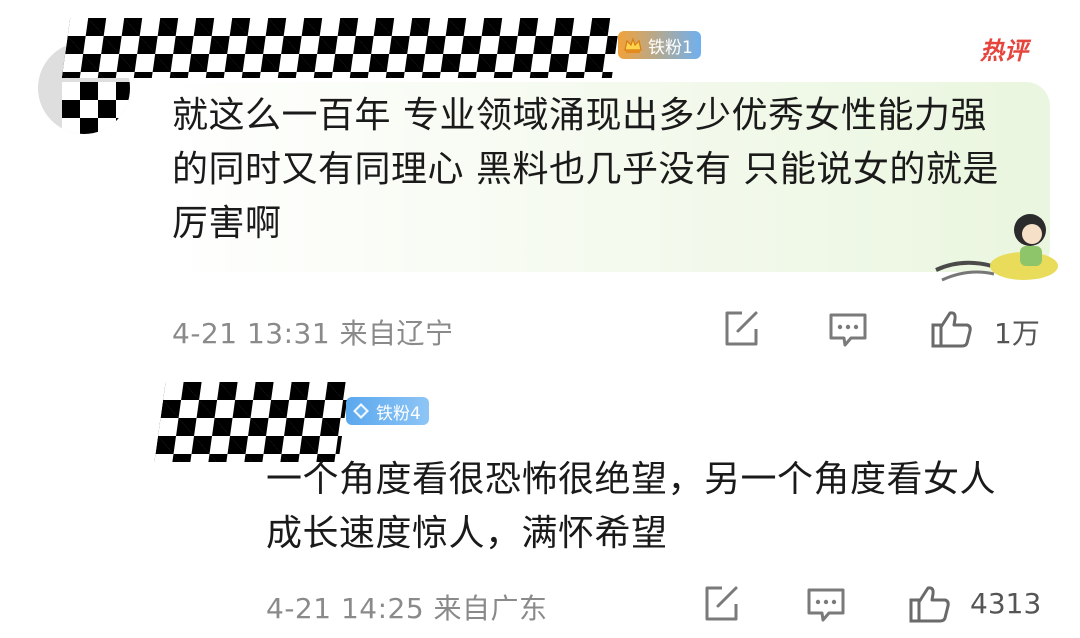 Image resolution: width=1080 pixels, height=638 pixels. Describe the element at coordinates (398, 413) in the screenshot. I see `badge-label: 铁粉4` at that location.